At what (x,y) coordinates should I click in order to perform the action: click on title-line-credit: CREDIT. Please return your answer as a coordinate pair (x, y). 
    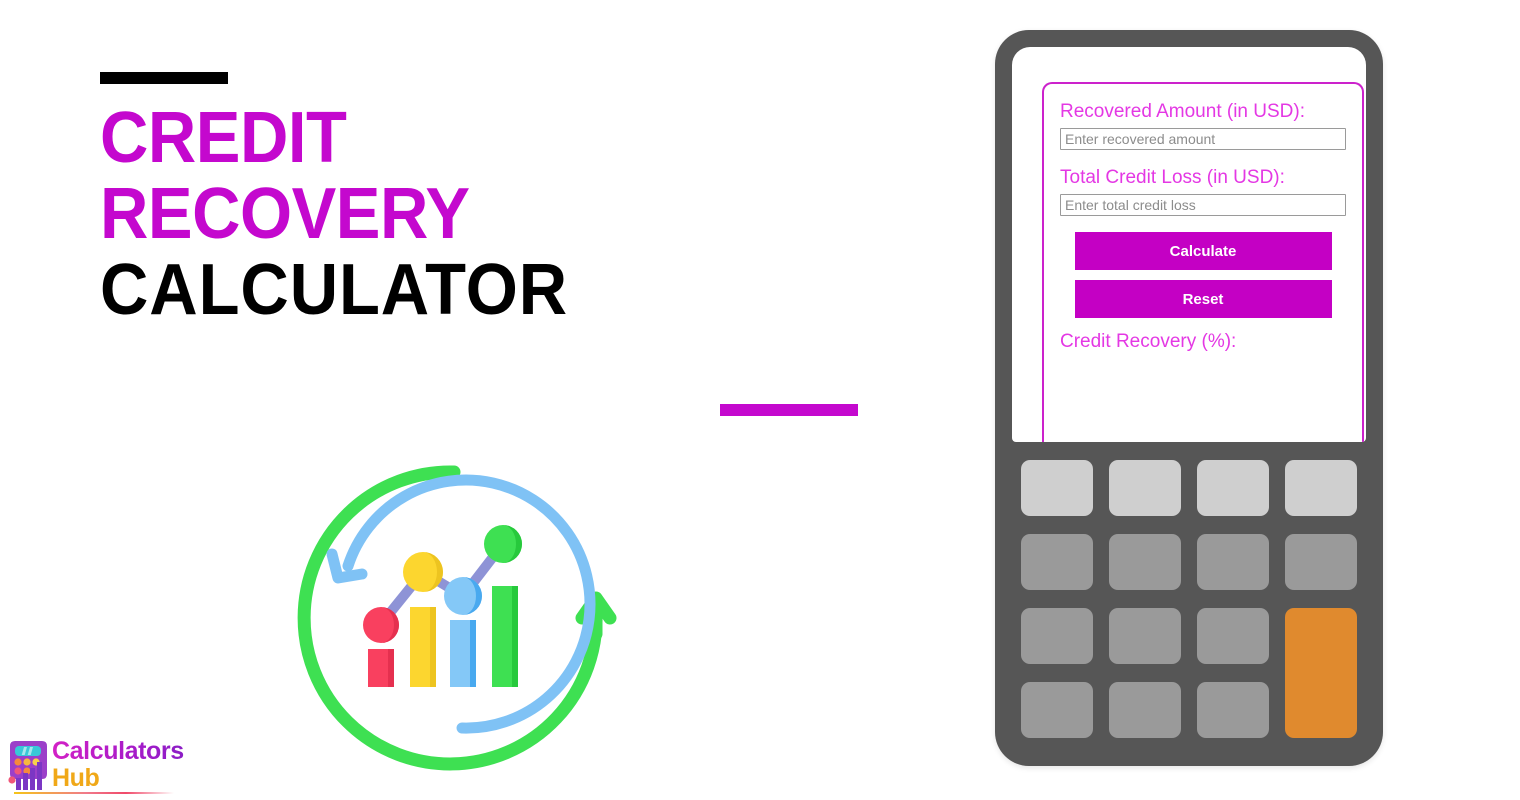
    Looking at the image, I should click on (223, 138).